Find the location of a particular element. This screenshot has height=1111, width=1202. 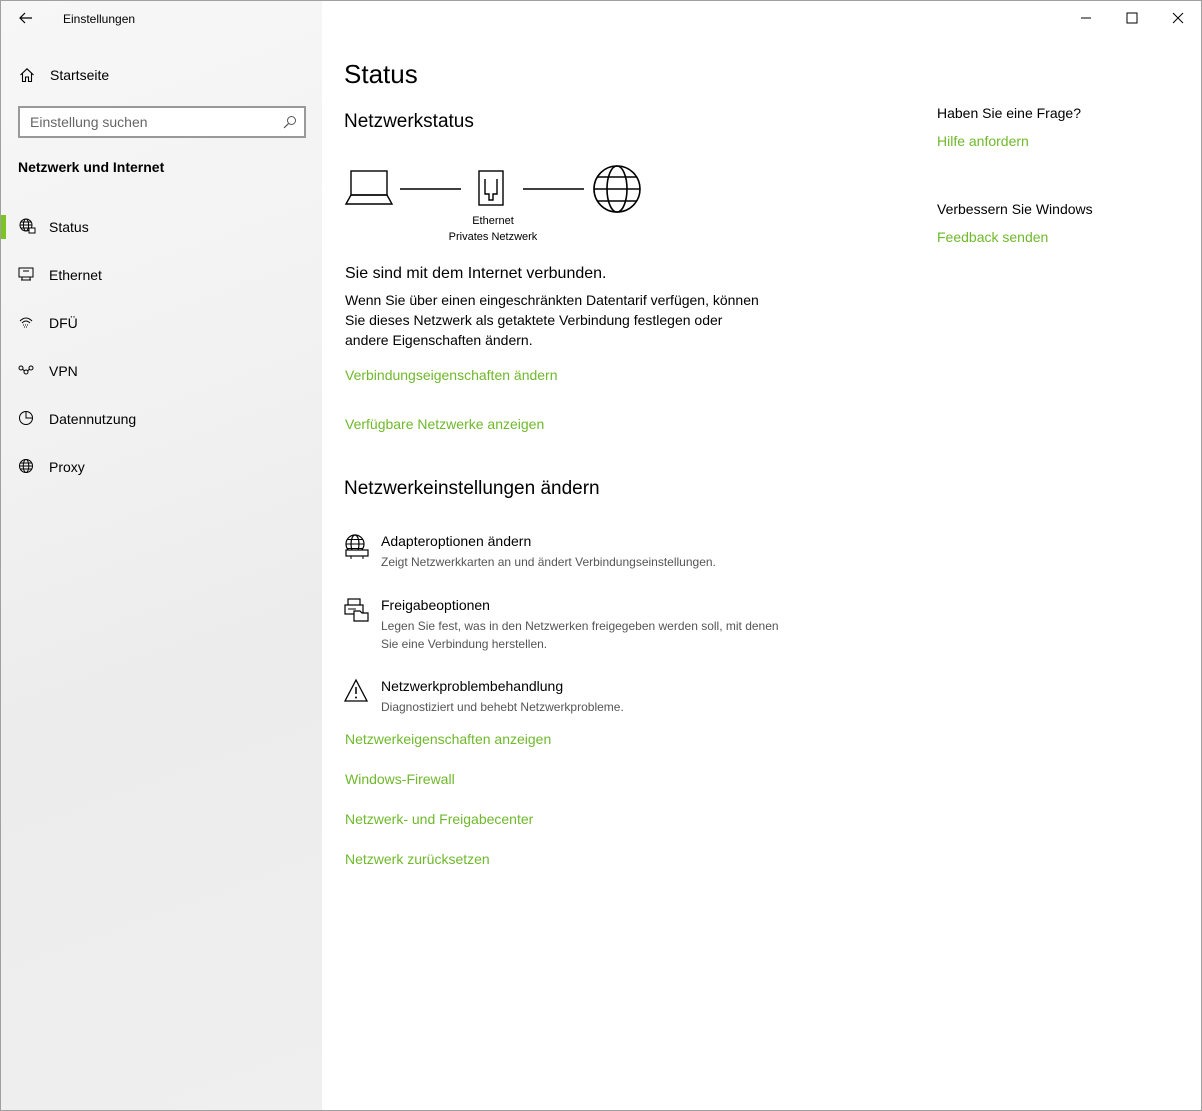

option-title: Freigabeoptionen is located at coordinates (435, 605).